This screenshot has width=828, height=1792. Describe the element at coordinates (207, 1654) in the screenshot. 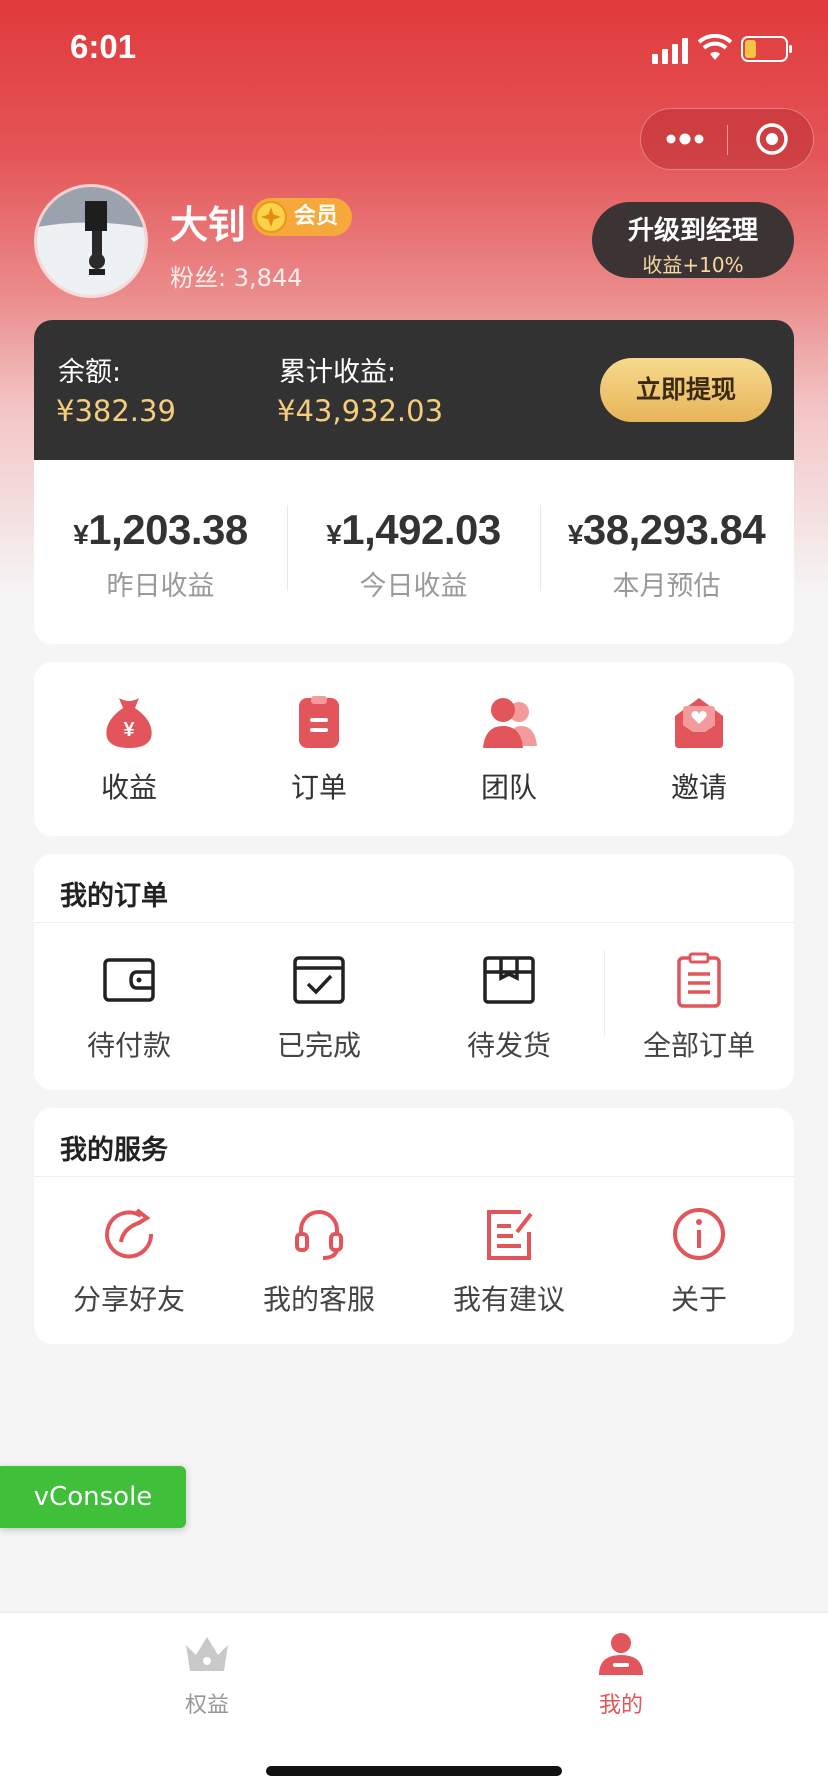

I see `crown-icon` at that location.